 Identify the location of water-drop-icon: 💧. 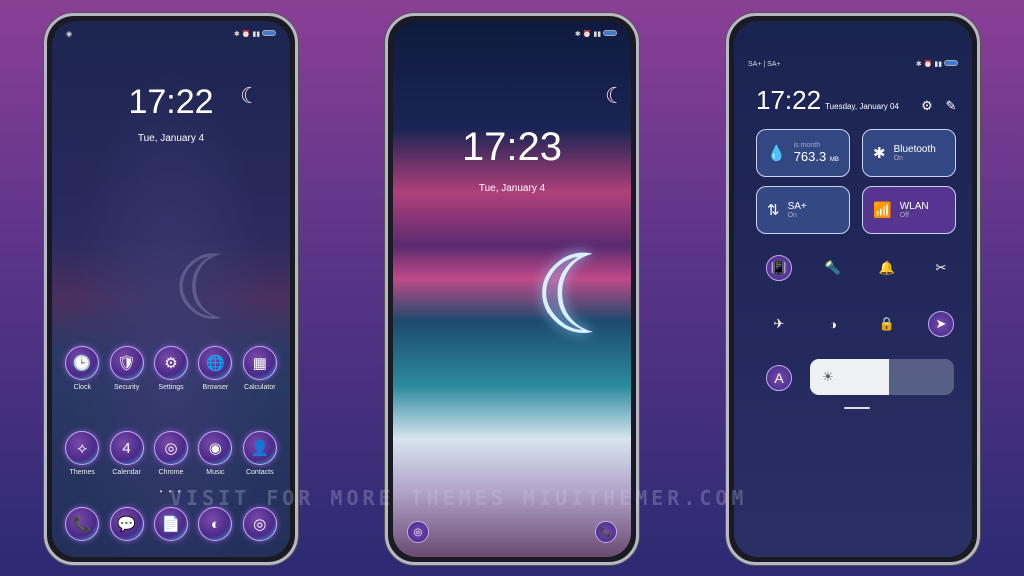
(776, 153).